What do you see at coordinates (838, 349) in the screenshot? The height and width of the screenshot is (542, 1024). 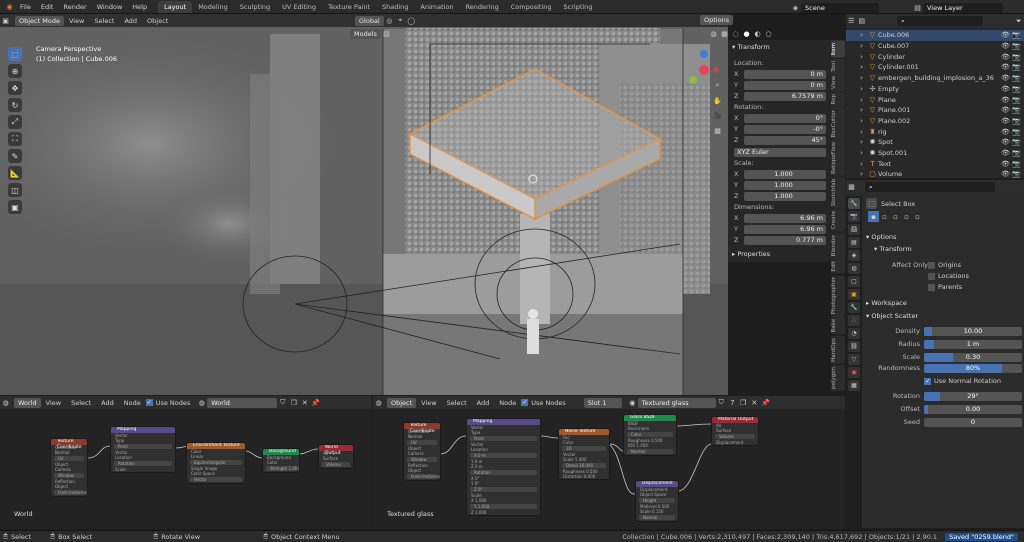 I see `tab-hardops: HardOps` at bounding box center [838, 349].